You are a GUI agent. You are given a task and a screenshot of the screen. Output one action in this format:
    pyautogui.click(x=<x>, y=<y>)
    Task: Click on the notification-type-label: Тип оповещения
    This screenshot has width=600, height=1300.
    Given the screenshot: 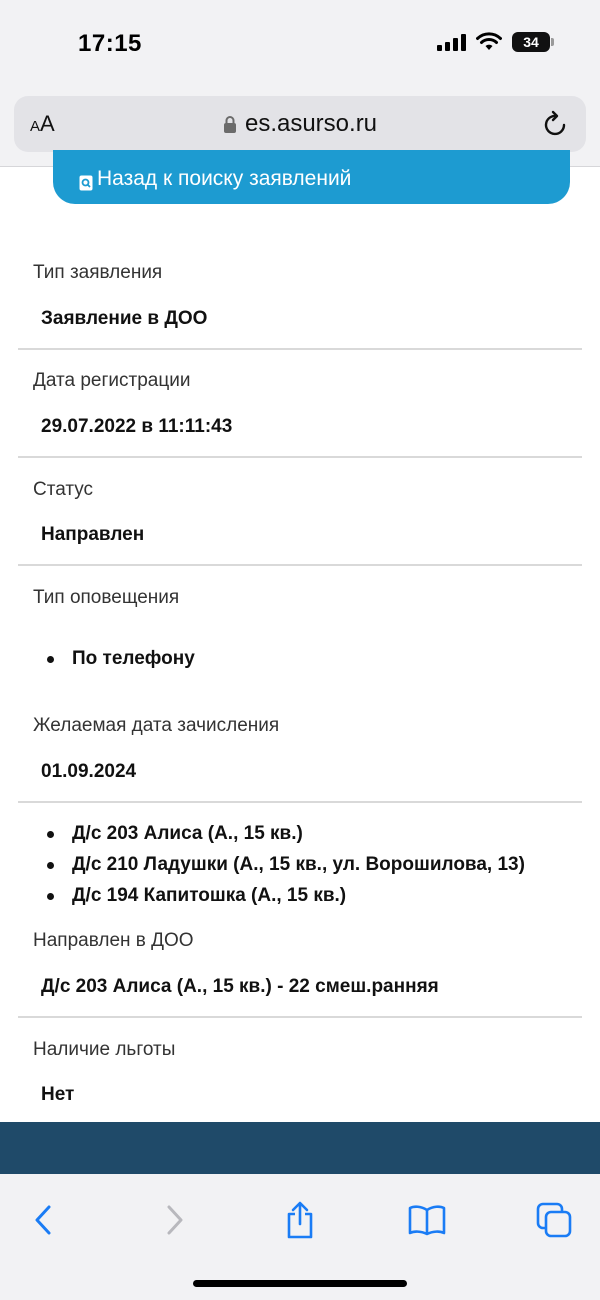 What is the action you would take?
    pyautogui.click(x=106, y=597)
    